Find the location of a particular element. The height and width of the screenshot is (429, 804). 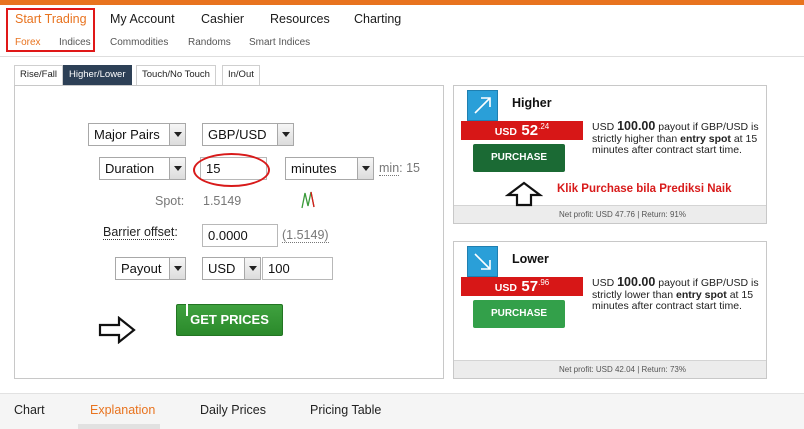

duration-type-select: Duration is located at coordinates (142, 168).